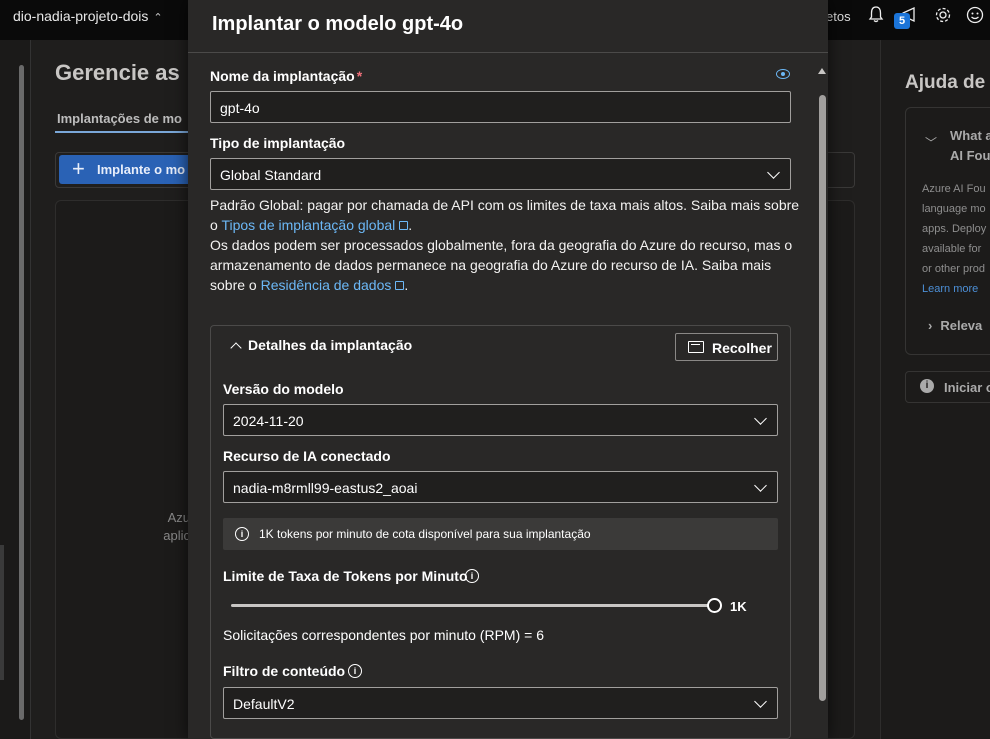 The image size is (990, 739). What do you see at coordinates (500, 107) in the screenshot?
I see `deployment-name-input: gpt-4o` at bounding box center [500, 107].